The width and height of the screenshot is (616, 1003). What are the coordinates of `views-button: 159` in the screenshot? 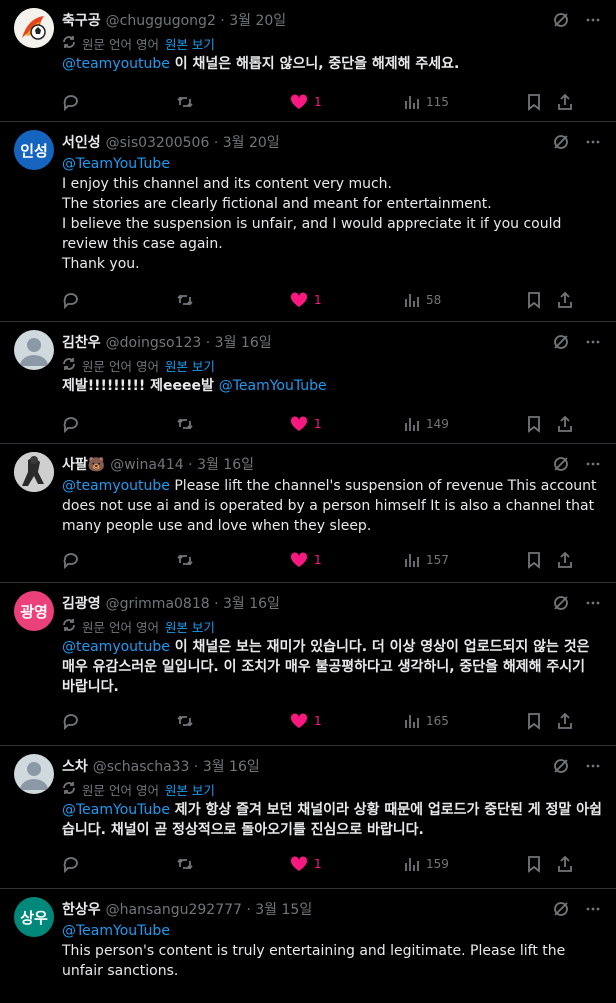 It's located at (465, 864).